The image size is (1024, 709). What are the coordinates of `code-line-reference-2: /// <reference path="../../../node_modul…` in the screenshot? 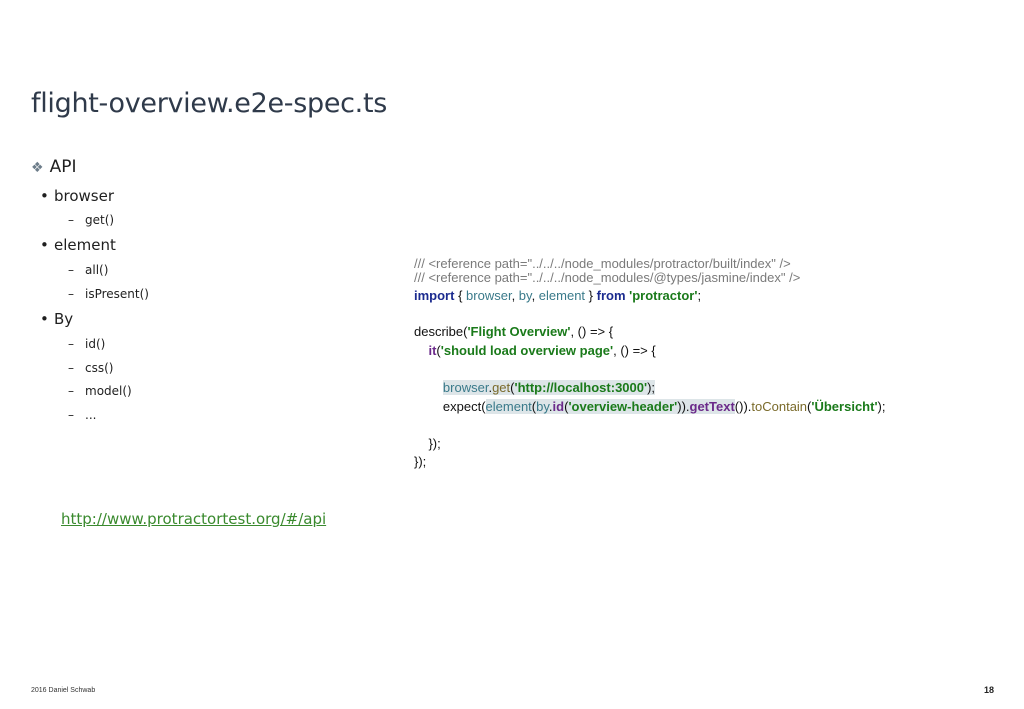 It's located at (607, 277).